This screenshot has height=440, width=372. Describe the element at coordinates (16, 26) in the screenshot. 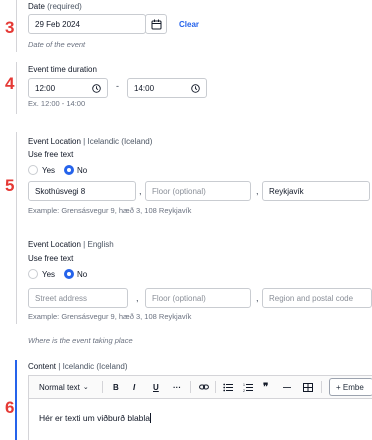

I see `section-3-rail` at that location.